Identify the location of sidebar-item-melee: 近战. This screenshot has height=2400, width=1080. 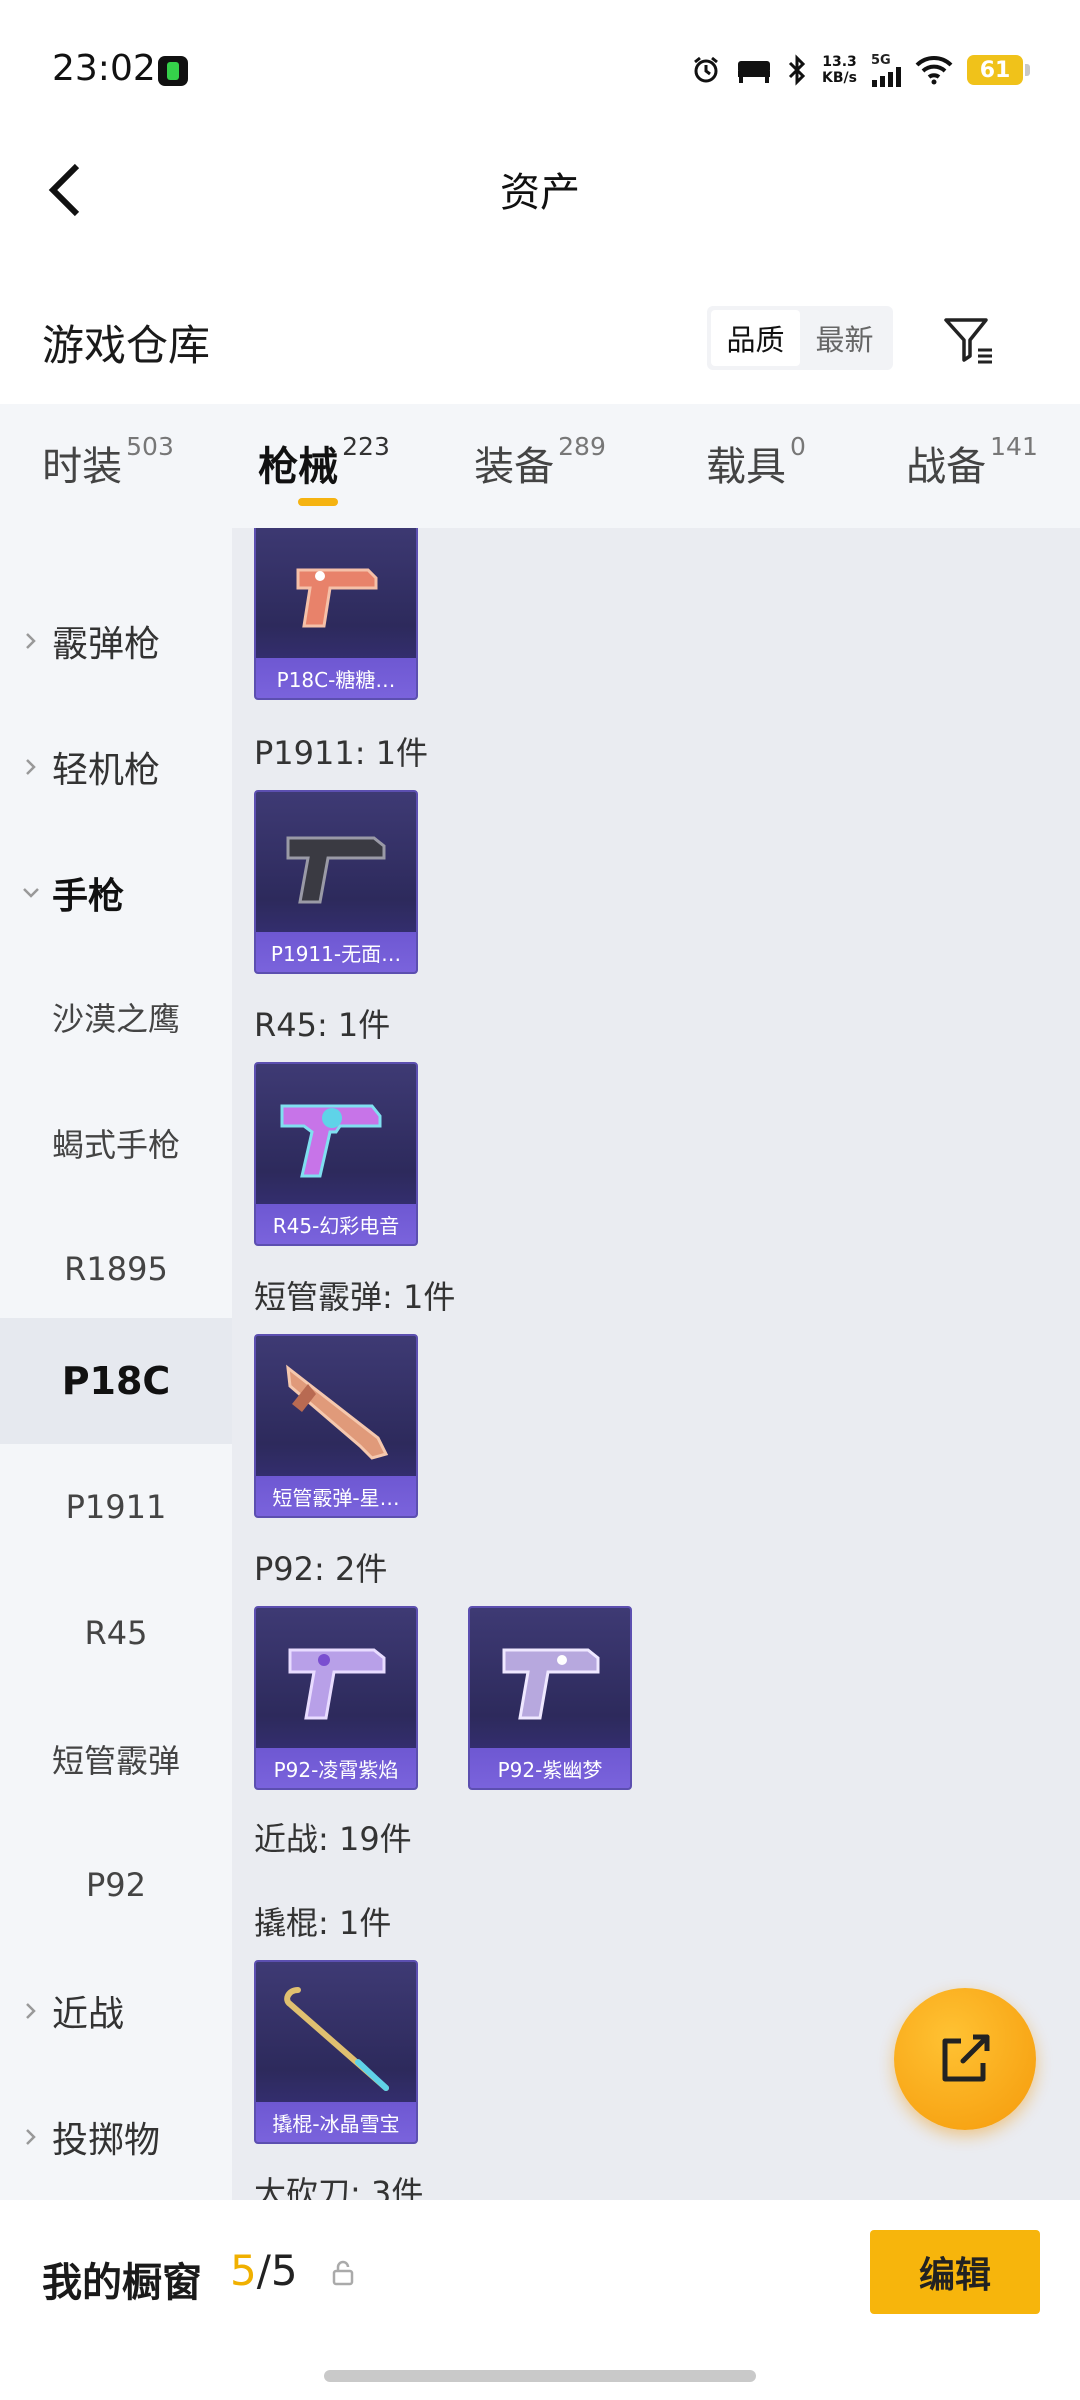
(116, 2011).